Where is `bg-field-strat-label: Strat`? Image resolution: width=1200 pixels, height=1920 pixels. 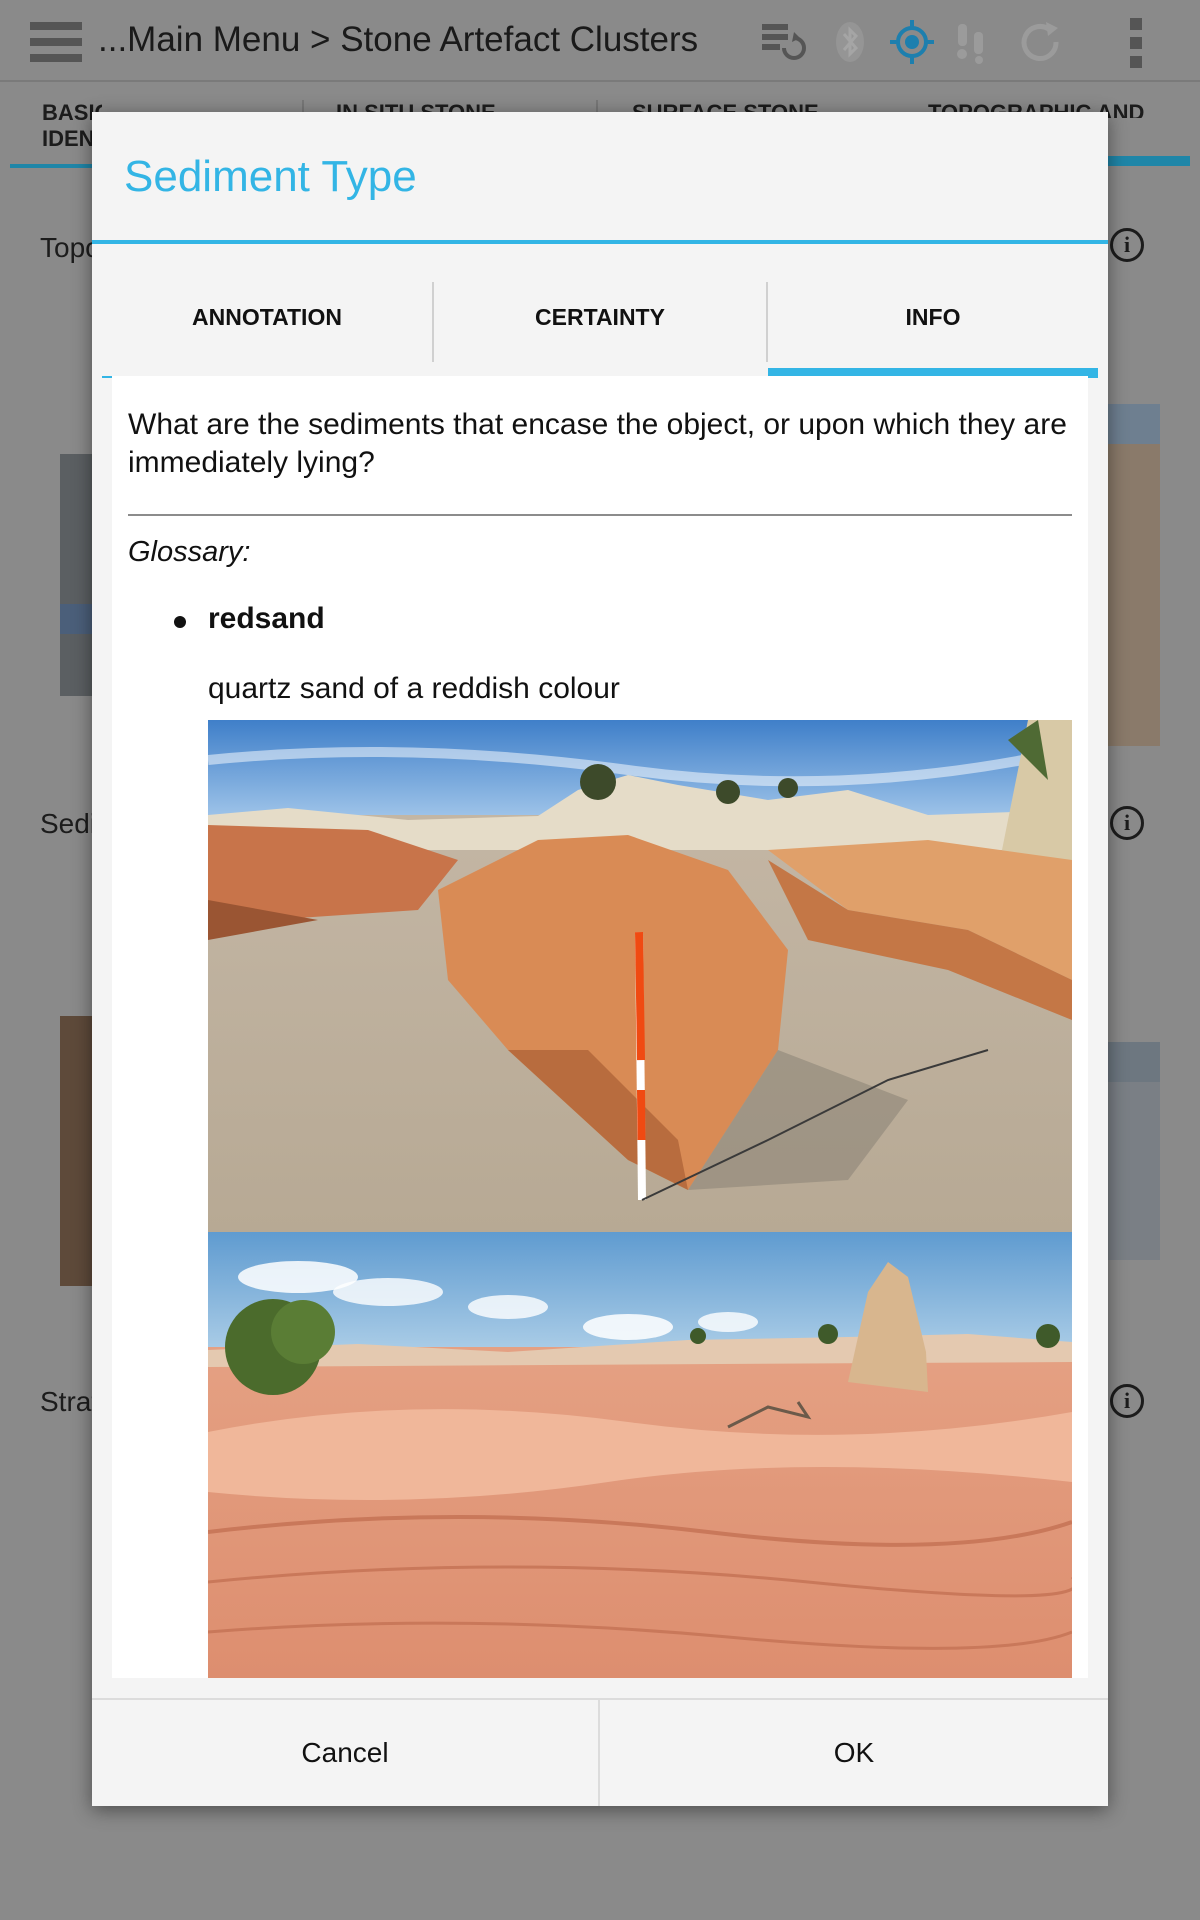 bg-field-strat-label: Strat is located at coordinates (70, 1401).